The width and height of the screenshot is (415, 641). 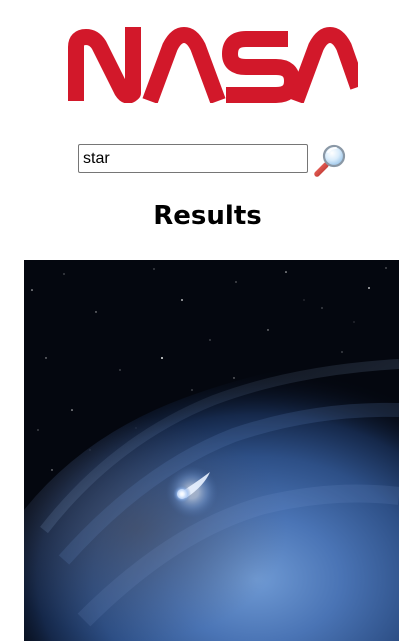 I want to click on nasa-logo, so click(x=212, y=65).